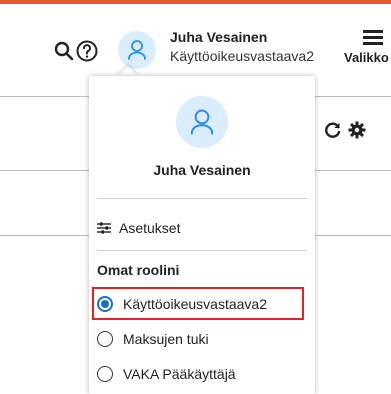 The width and height of the screenshot is (391, 394). I want to click on selected-role-highlight, so click(198, 303).